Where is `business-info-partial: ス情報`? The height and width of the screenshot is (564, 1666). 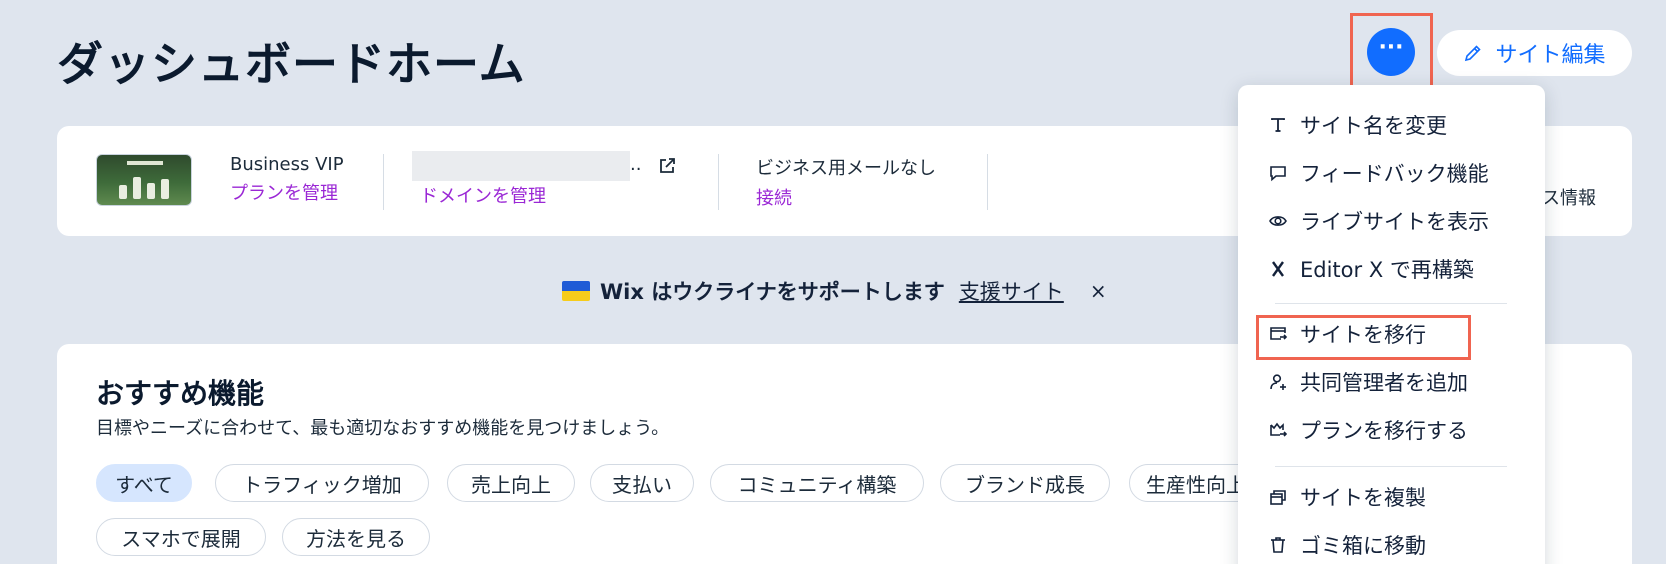
business-info-partial: ス情報 is located at coordinates (1569, 197).